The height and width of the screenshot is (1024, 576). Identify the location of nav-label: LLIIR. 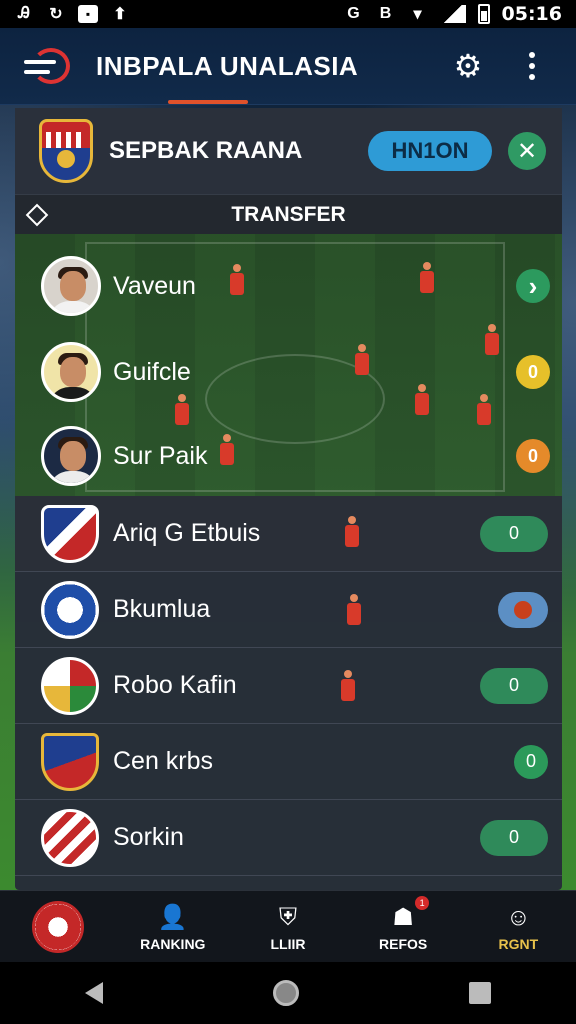
(288, 943).